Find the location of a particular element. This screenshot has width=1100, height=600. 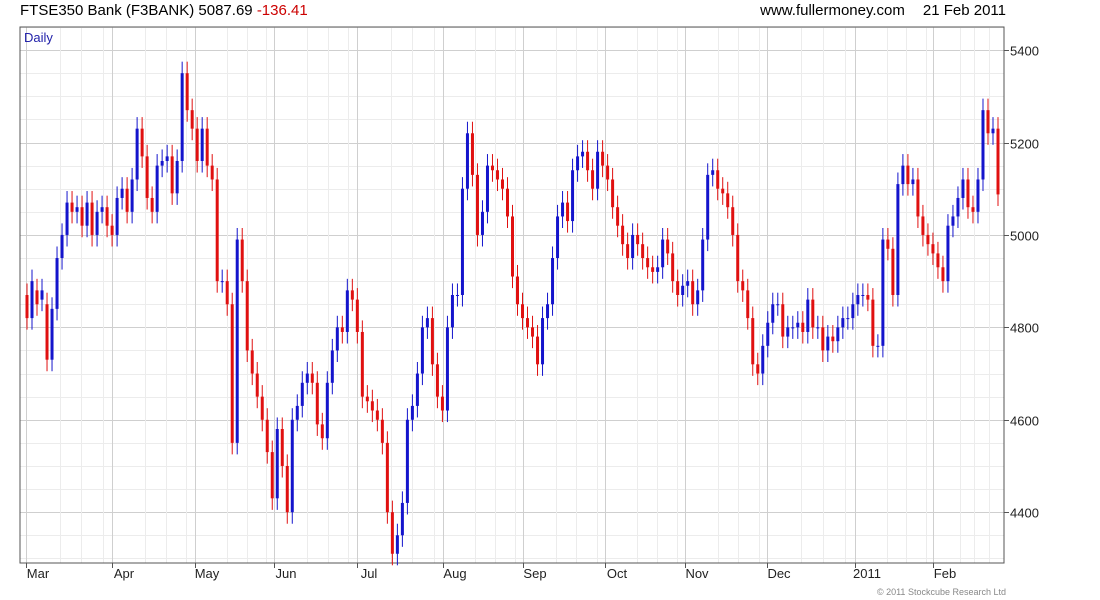

chart-source: www.fullermoney.com 21 Feb 2011 is located at coordinates (883, 10).